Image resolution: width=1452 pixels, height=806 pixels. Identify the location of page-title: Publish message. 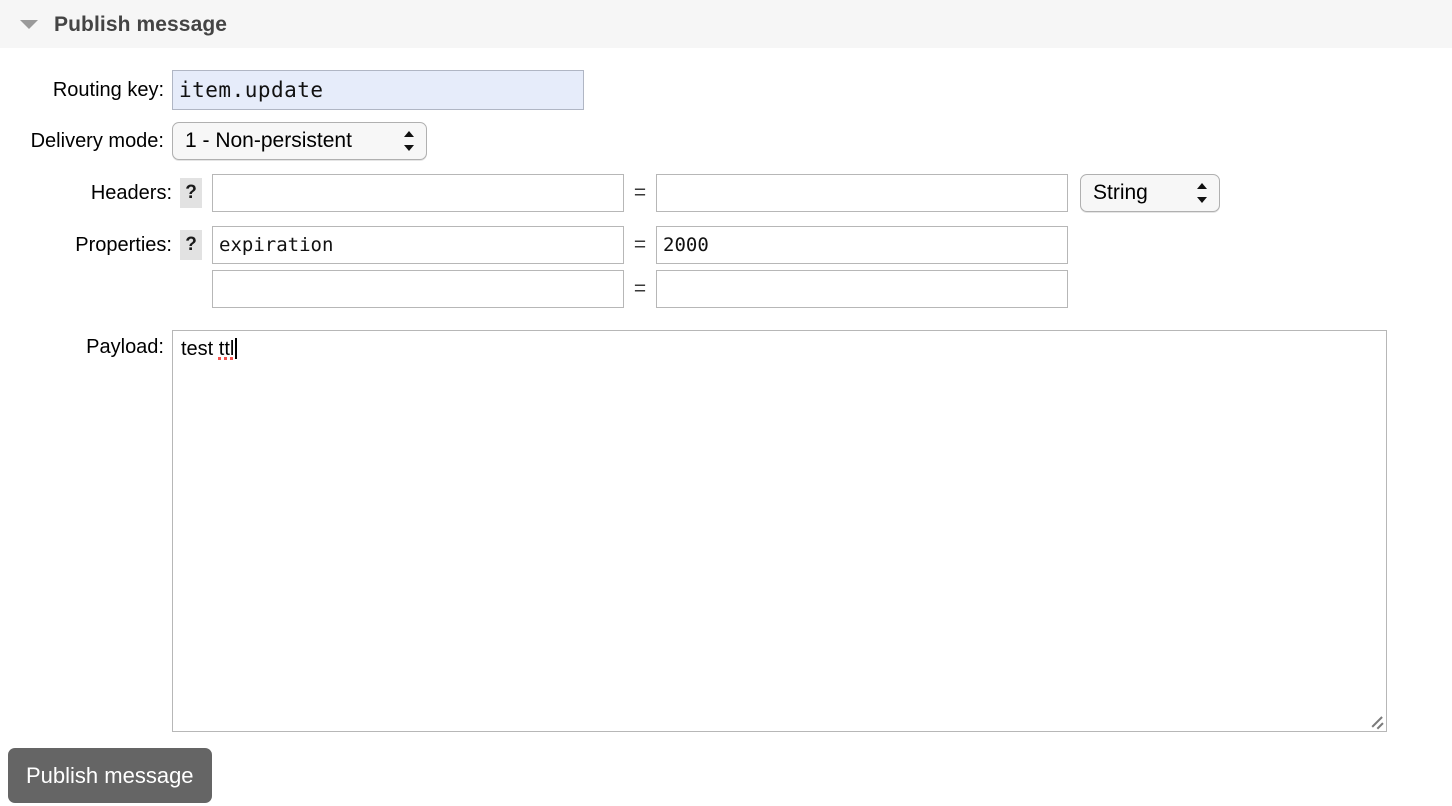
(141, 24).